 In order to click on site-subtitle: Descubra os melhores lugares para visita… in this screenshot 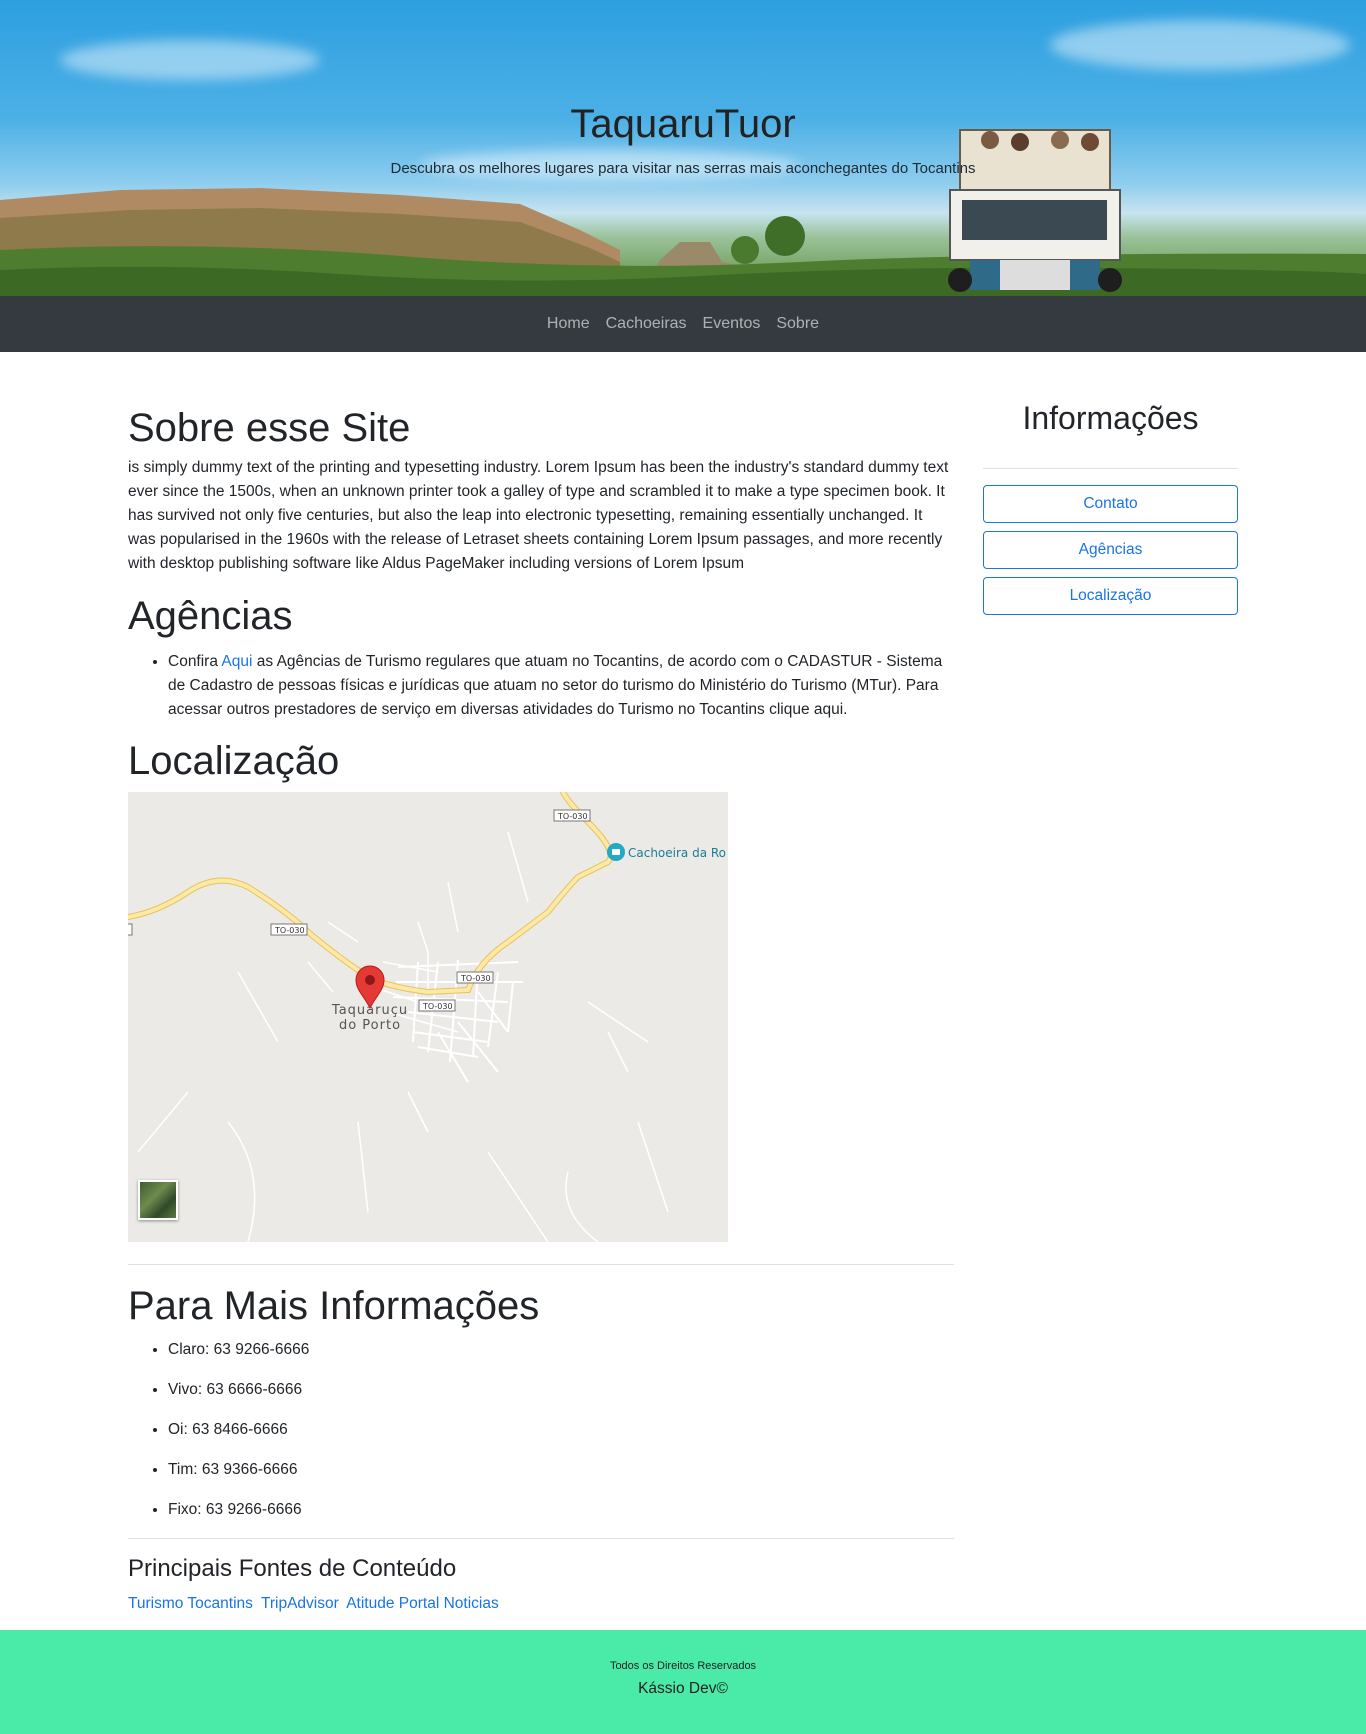, I will do `click(683, 168)`.